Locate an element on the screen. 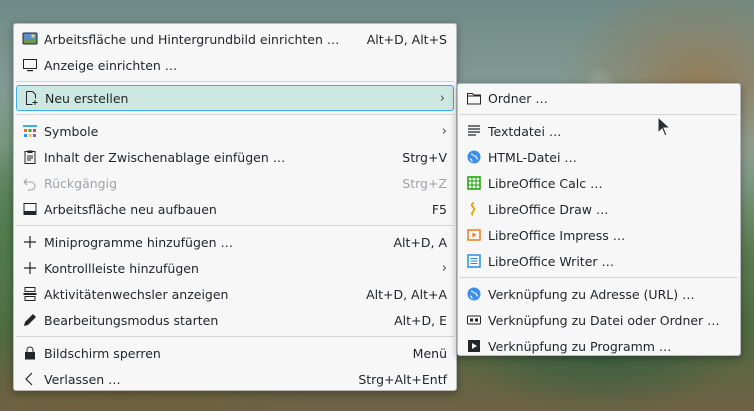  menu-item-shortcut: Menü is located at coordinates (429, 353).